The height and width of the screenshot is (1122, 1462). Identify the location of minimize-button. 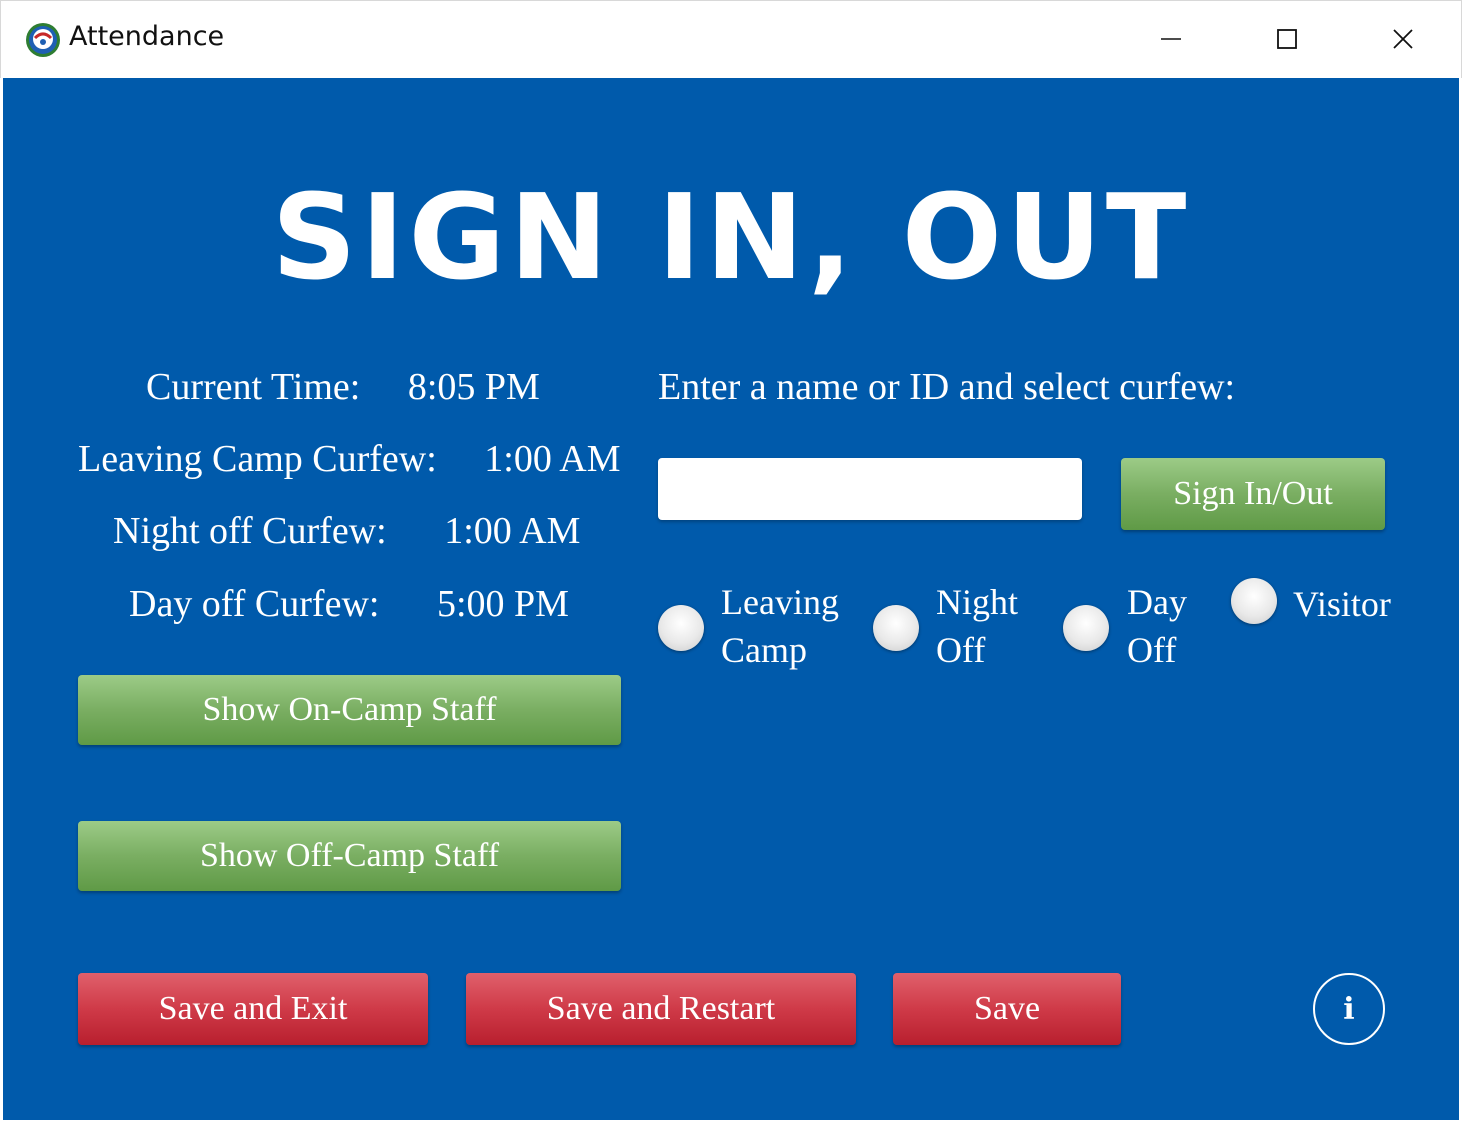
(1171, 39).